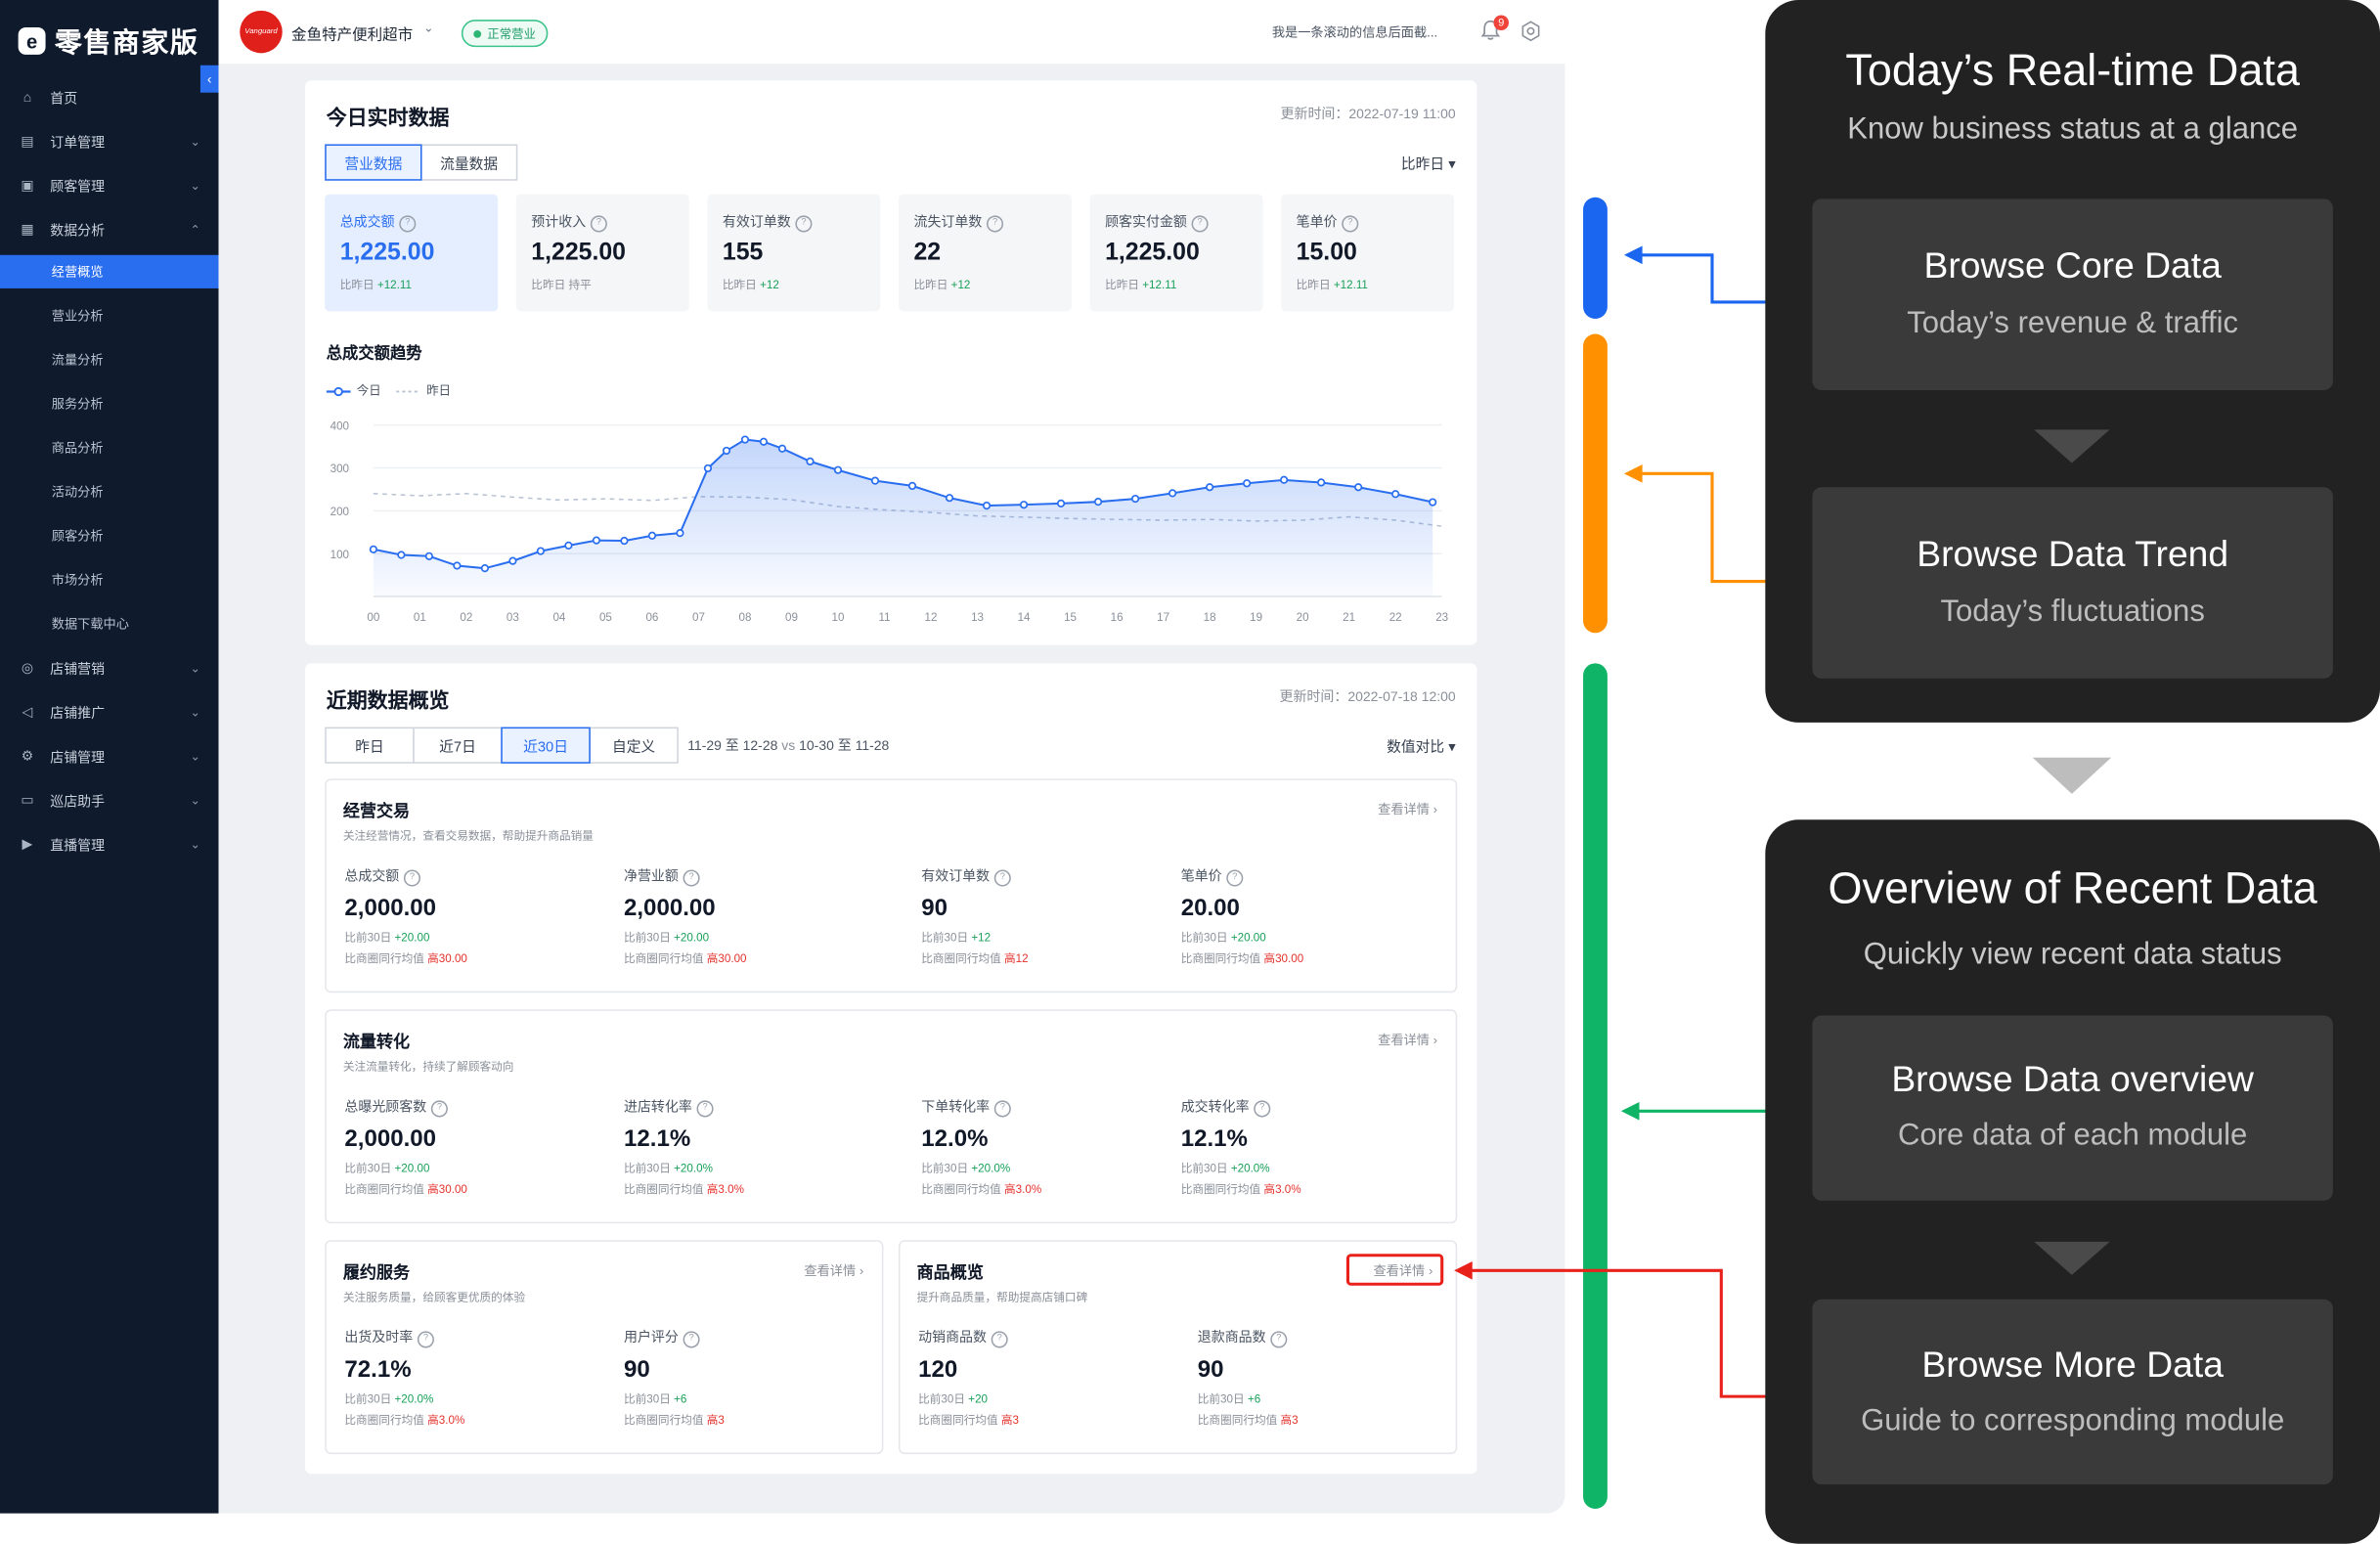 The image size is (2380, 1544). What do you see at coordinates (2072, 583) in the screenshot?
I see `annotation-box-trend: Browse Data Trend Today’s fluctuations` at bounding box center [2072, 583].